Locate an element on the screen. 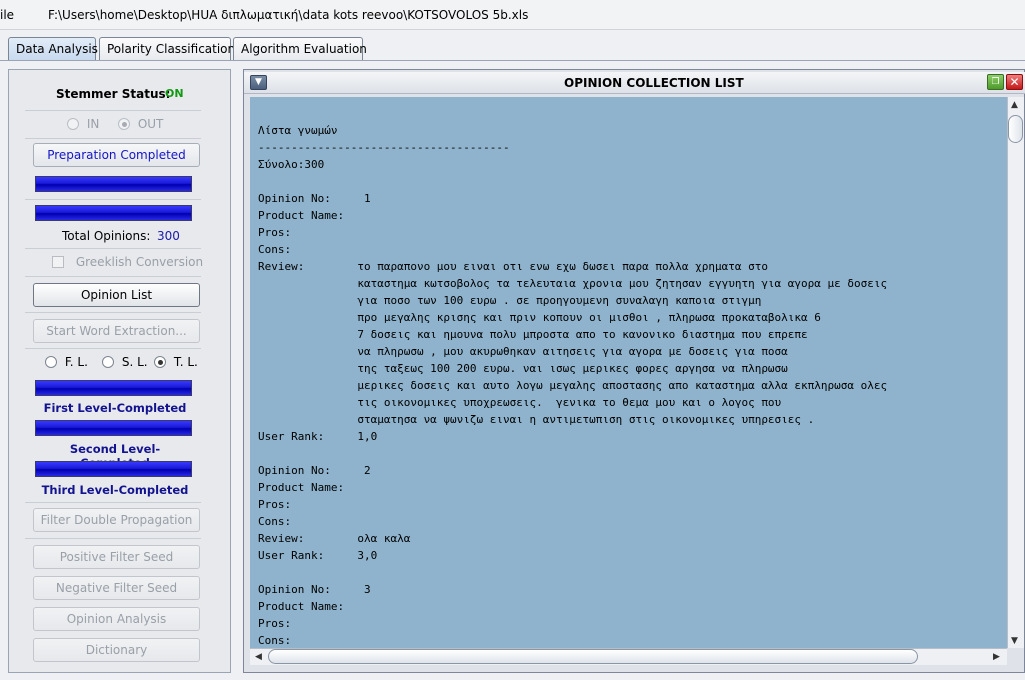 The image size is (1025, 680). third-level-status: Third Level-Completed is located at coordinates (115, 490).